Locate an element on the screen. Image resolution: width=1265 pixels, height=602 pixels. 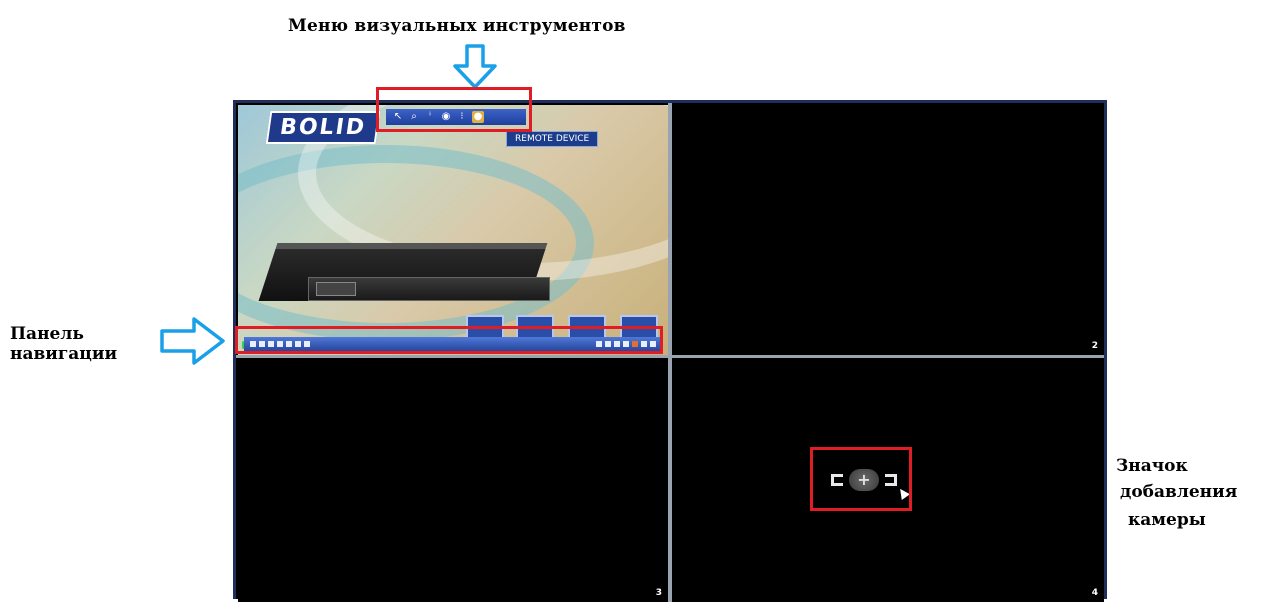
live-view-image: BOLID REMOTE DEVICE is located at coordinates (453, 230).